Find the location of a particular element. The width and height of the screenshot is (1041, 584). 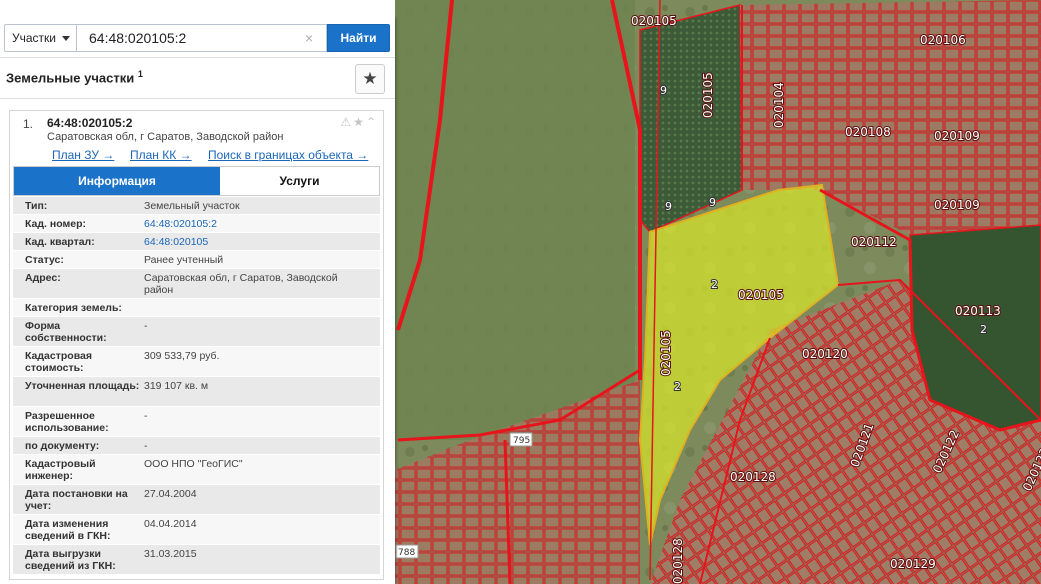

attr-key: Кад. номер: is located at coordinates (56, 224).